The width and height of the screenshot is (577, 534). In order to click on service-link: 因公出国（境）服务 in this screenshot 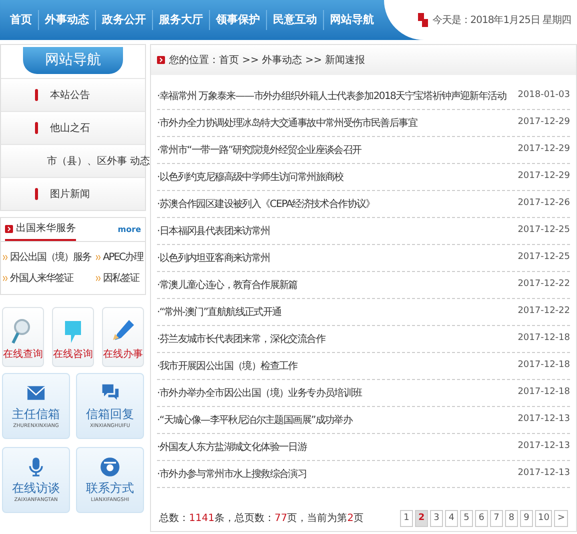, I will do `click(50, 257)`.